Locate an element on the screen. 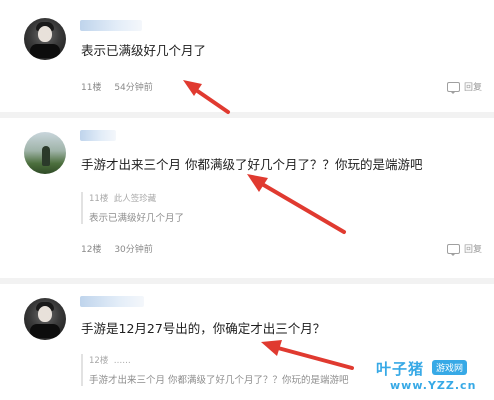  timestamp: 54分钟前 is located at coordinates (133, 88).